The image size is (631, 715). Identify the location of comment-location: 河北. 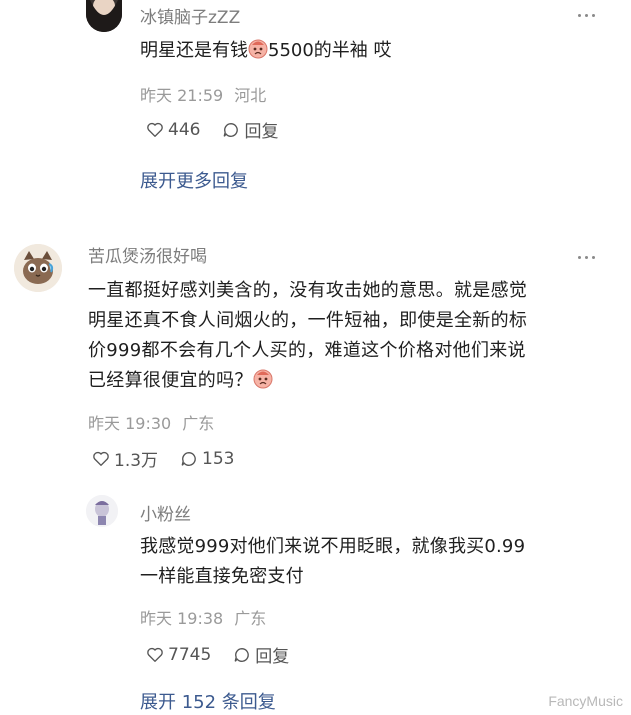
(250, 95).